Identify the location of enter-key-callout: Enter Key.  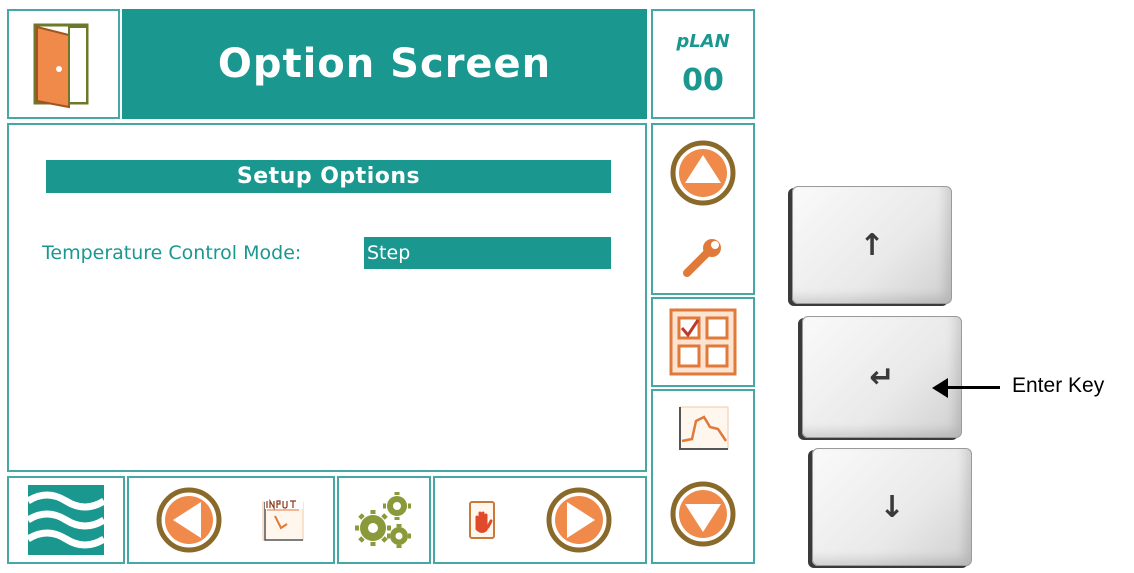
(1032, 388).